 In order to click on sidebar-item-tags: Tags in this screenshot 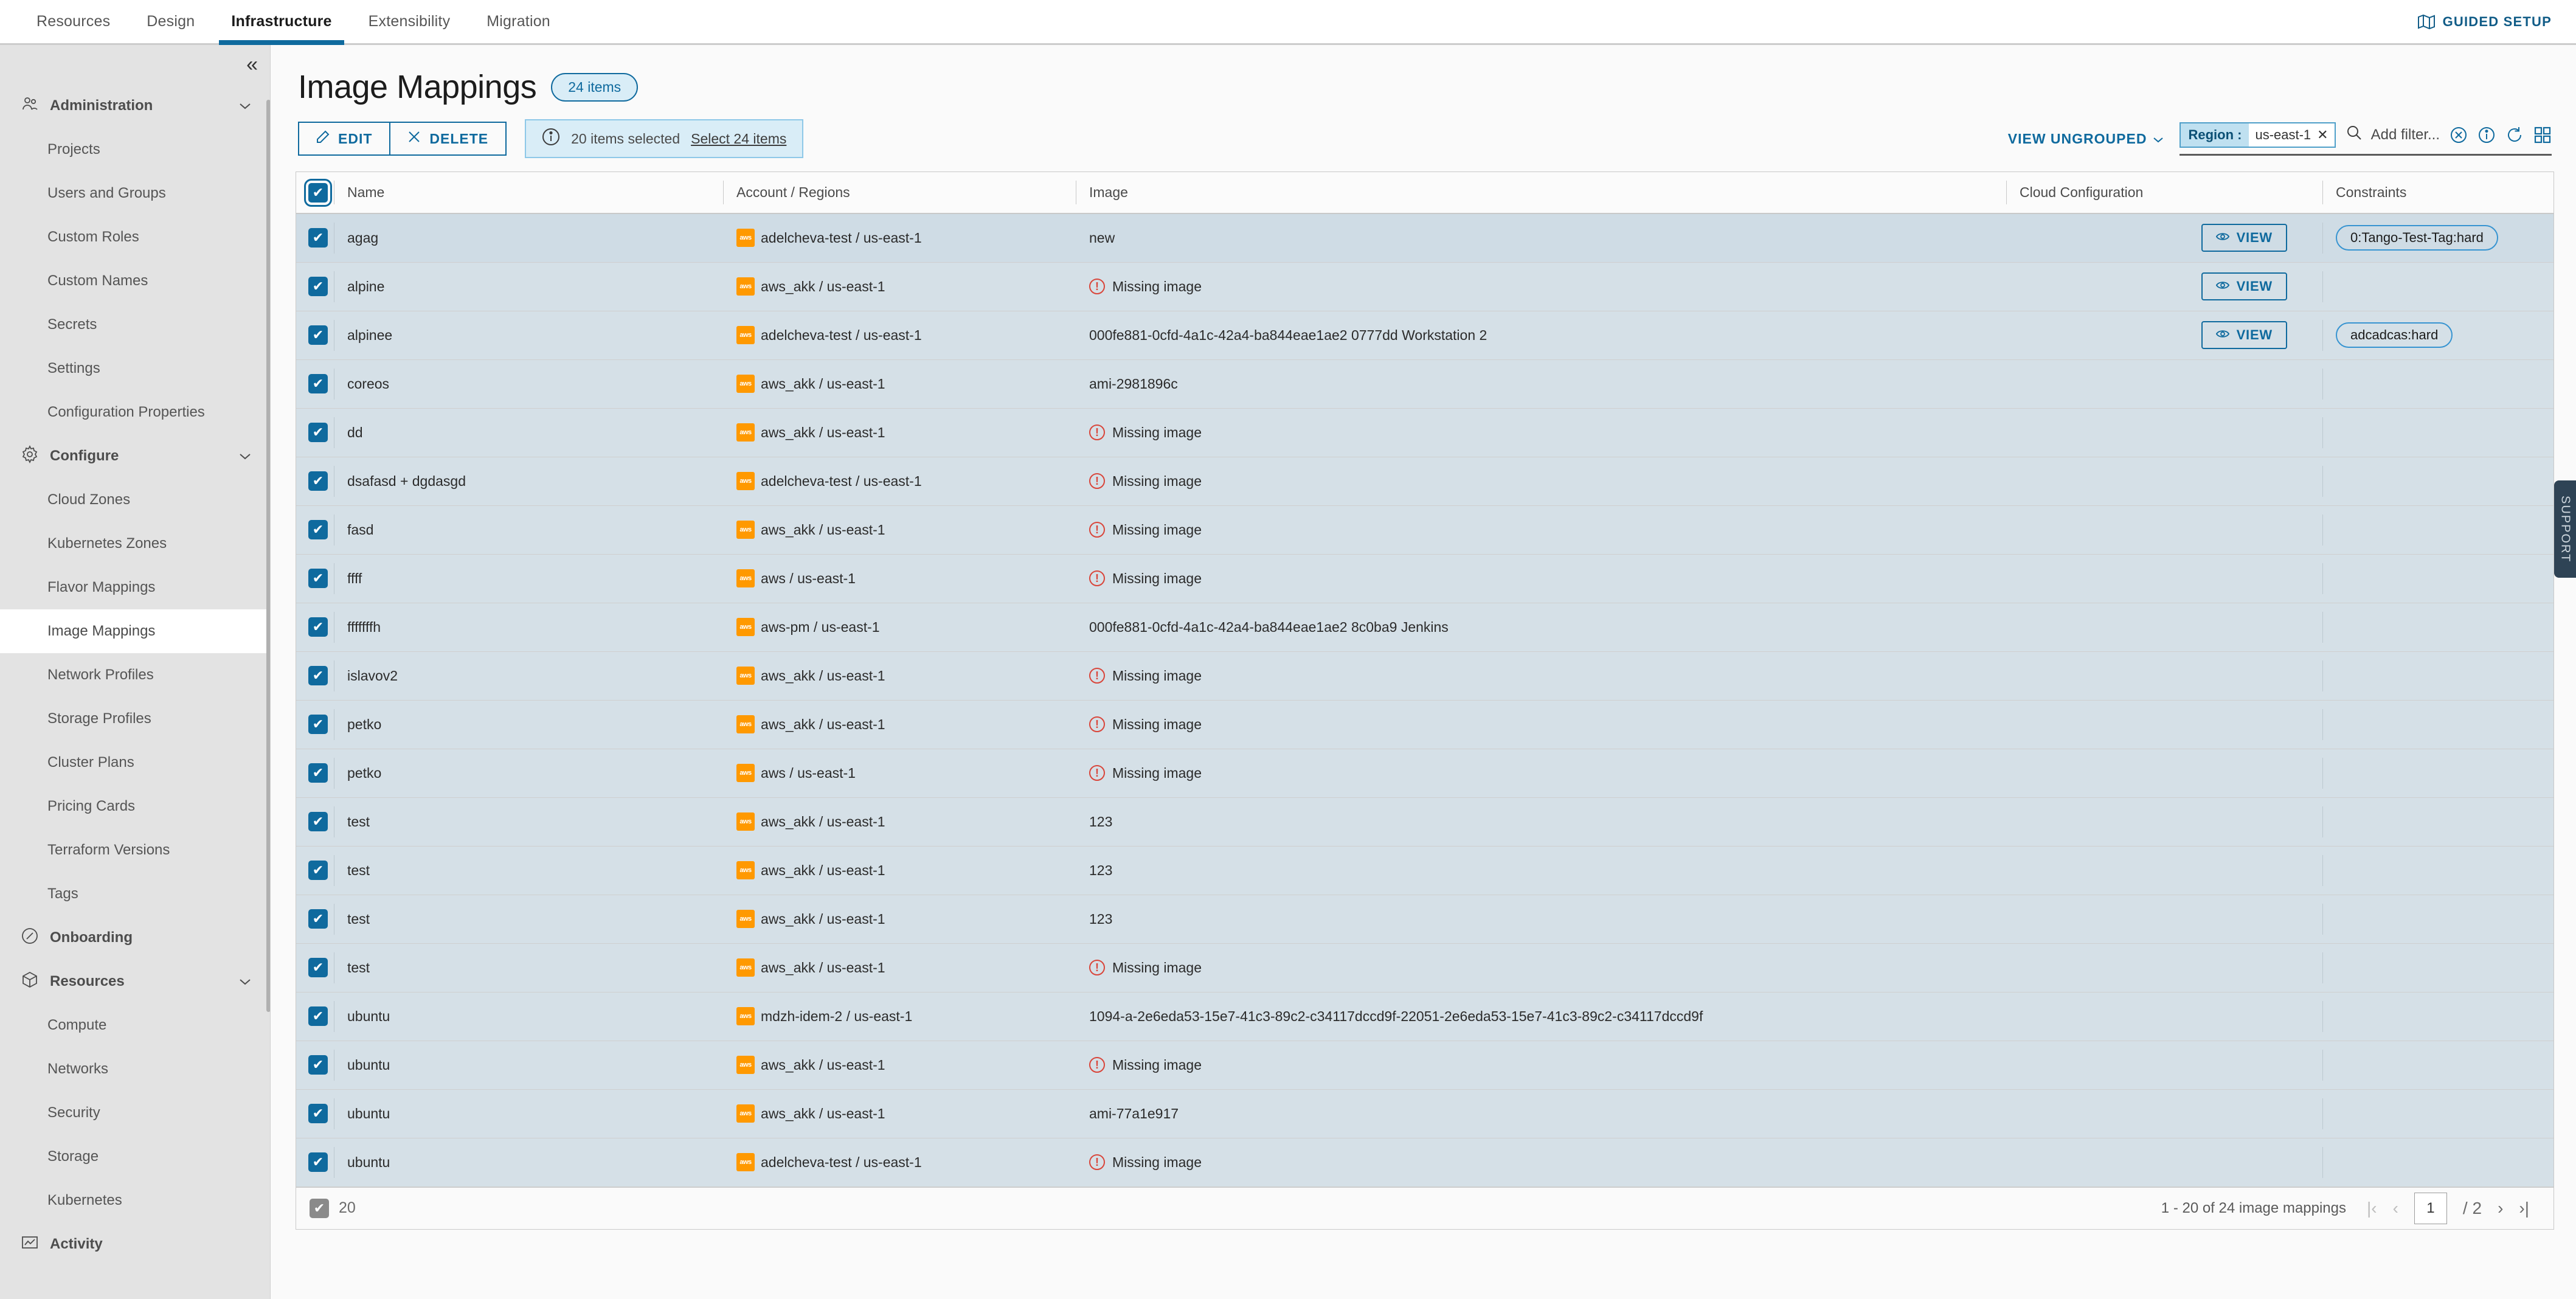, I will do `click(135, 894)`.